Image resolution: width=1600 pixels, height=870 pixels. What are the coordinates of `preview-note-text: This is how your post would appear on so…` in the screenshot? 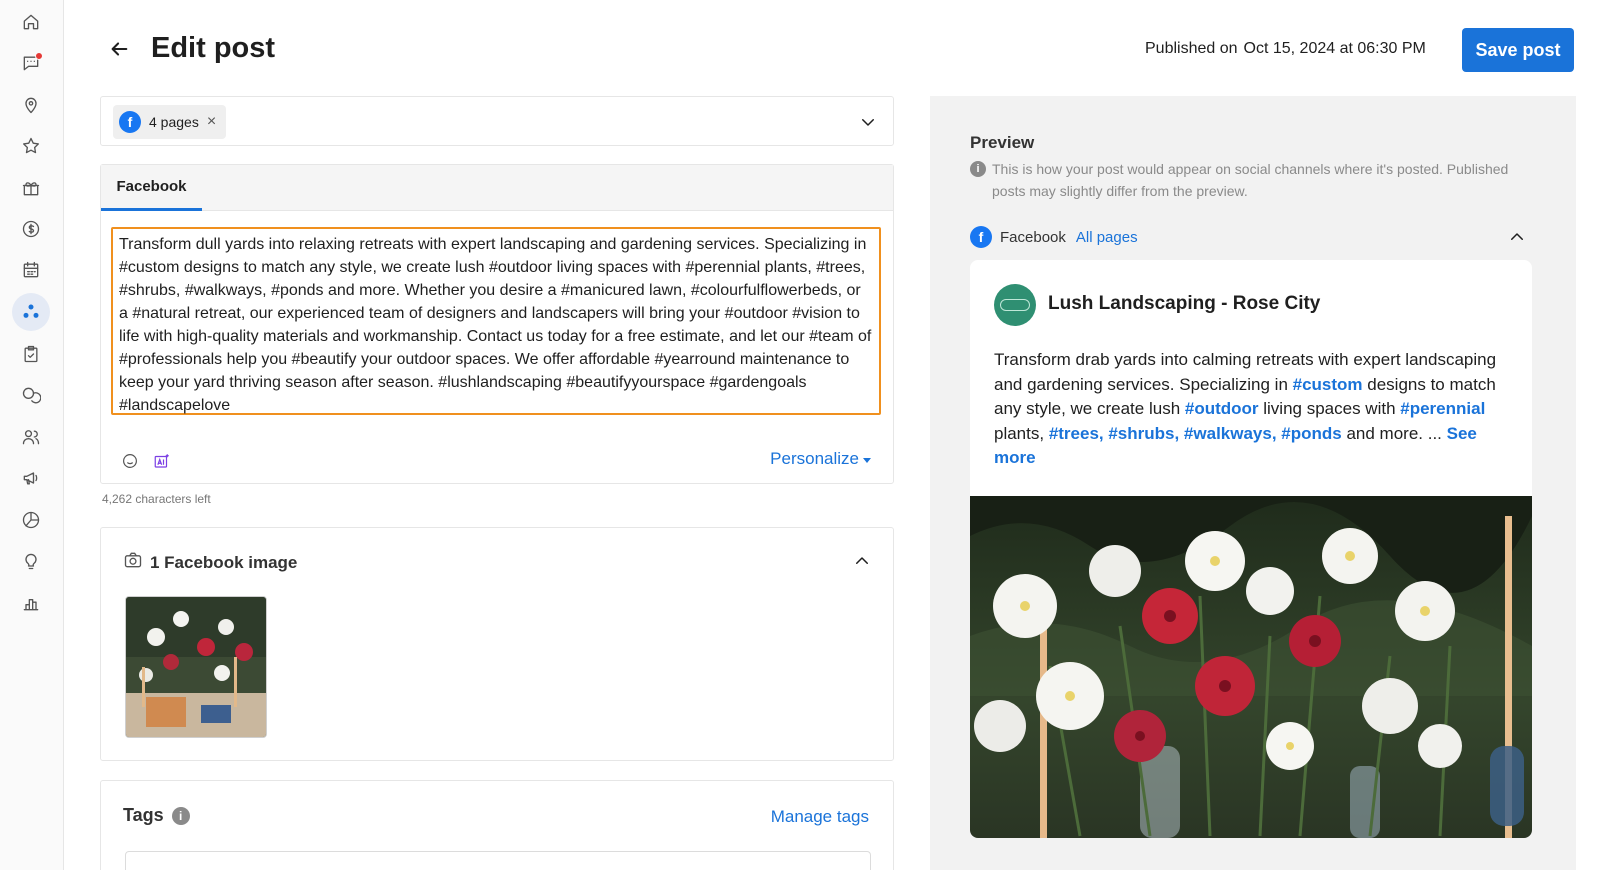 It's located at (1250, 180).